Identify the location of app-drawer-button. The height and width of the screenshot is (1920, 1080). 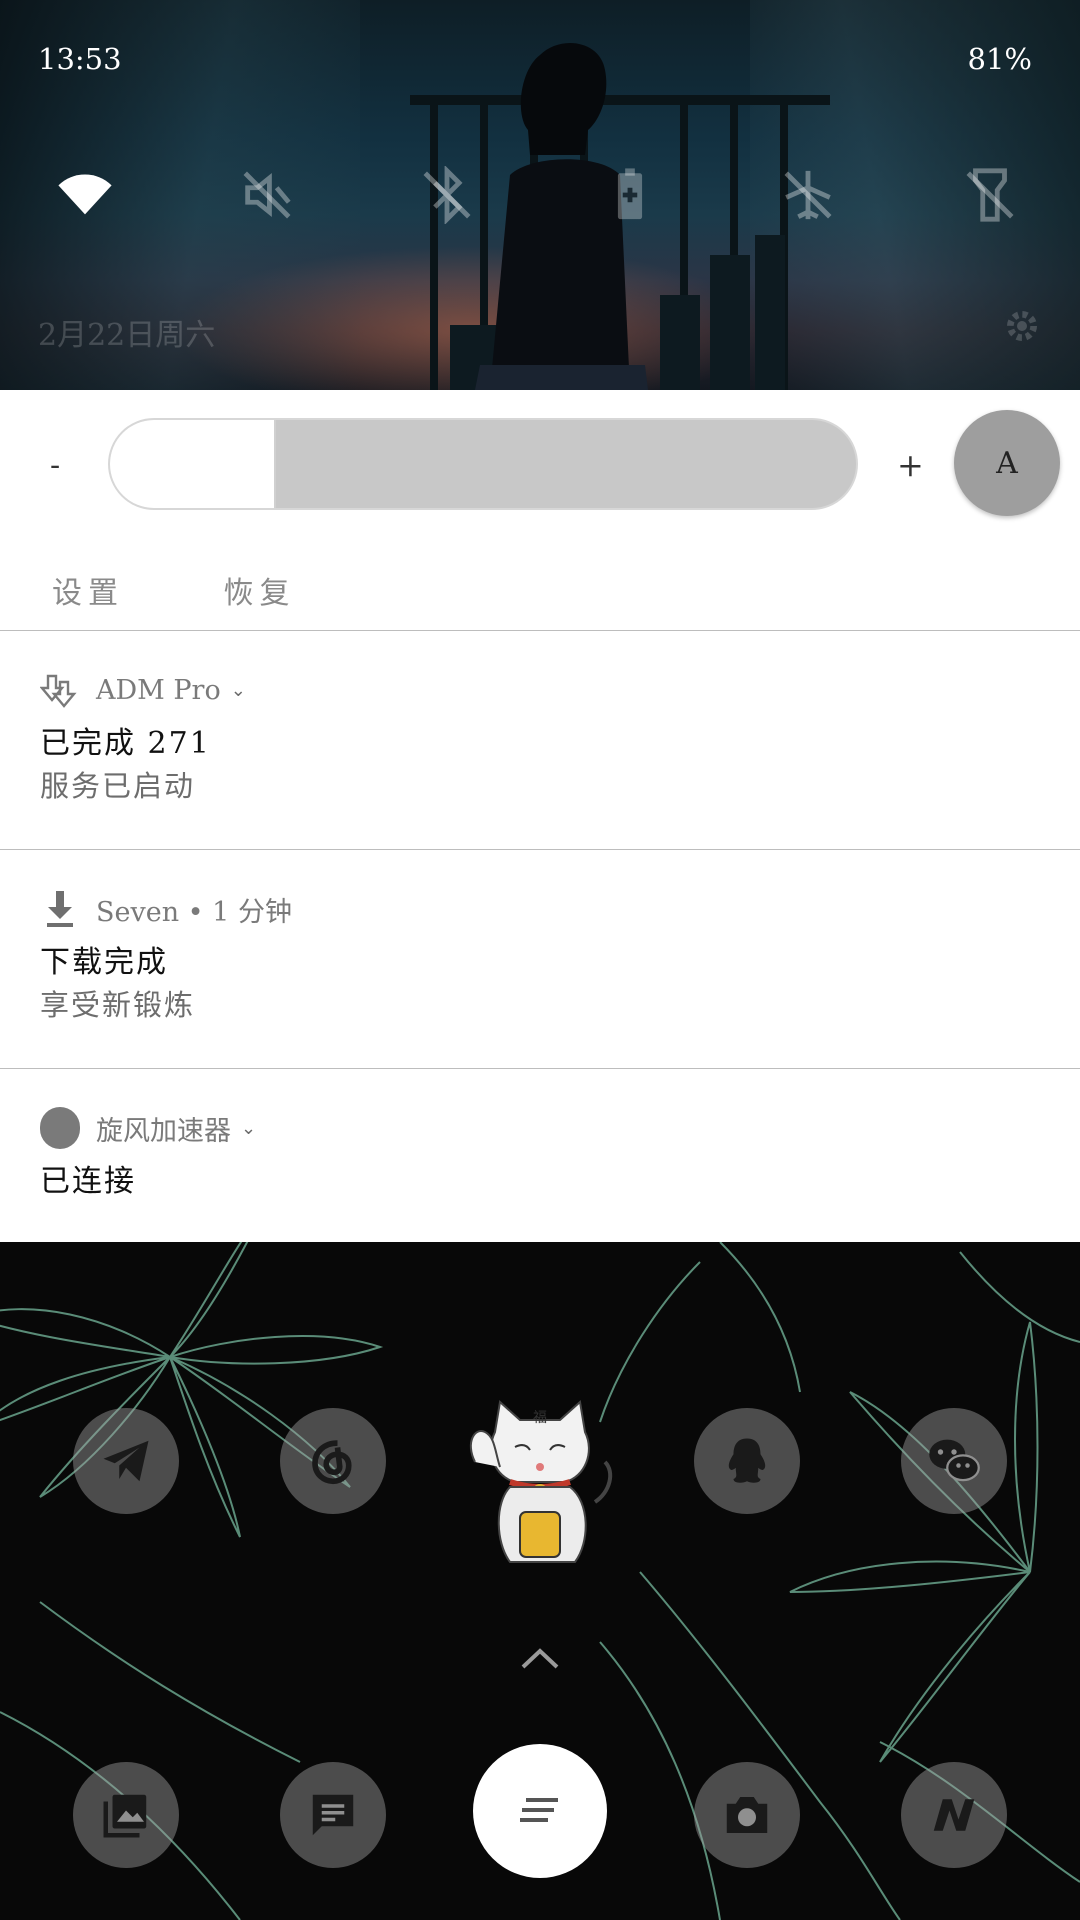
(540, 1811).